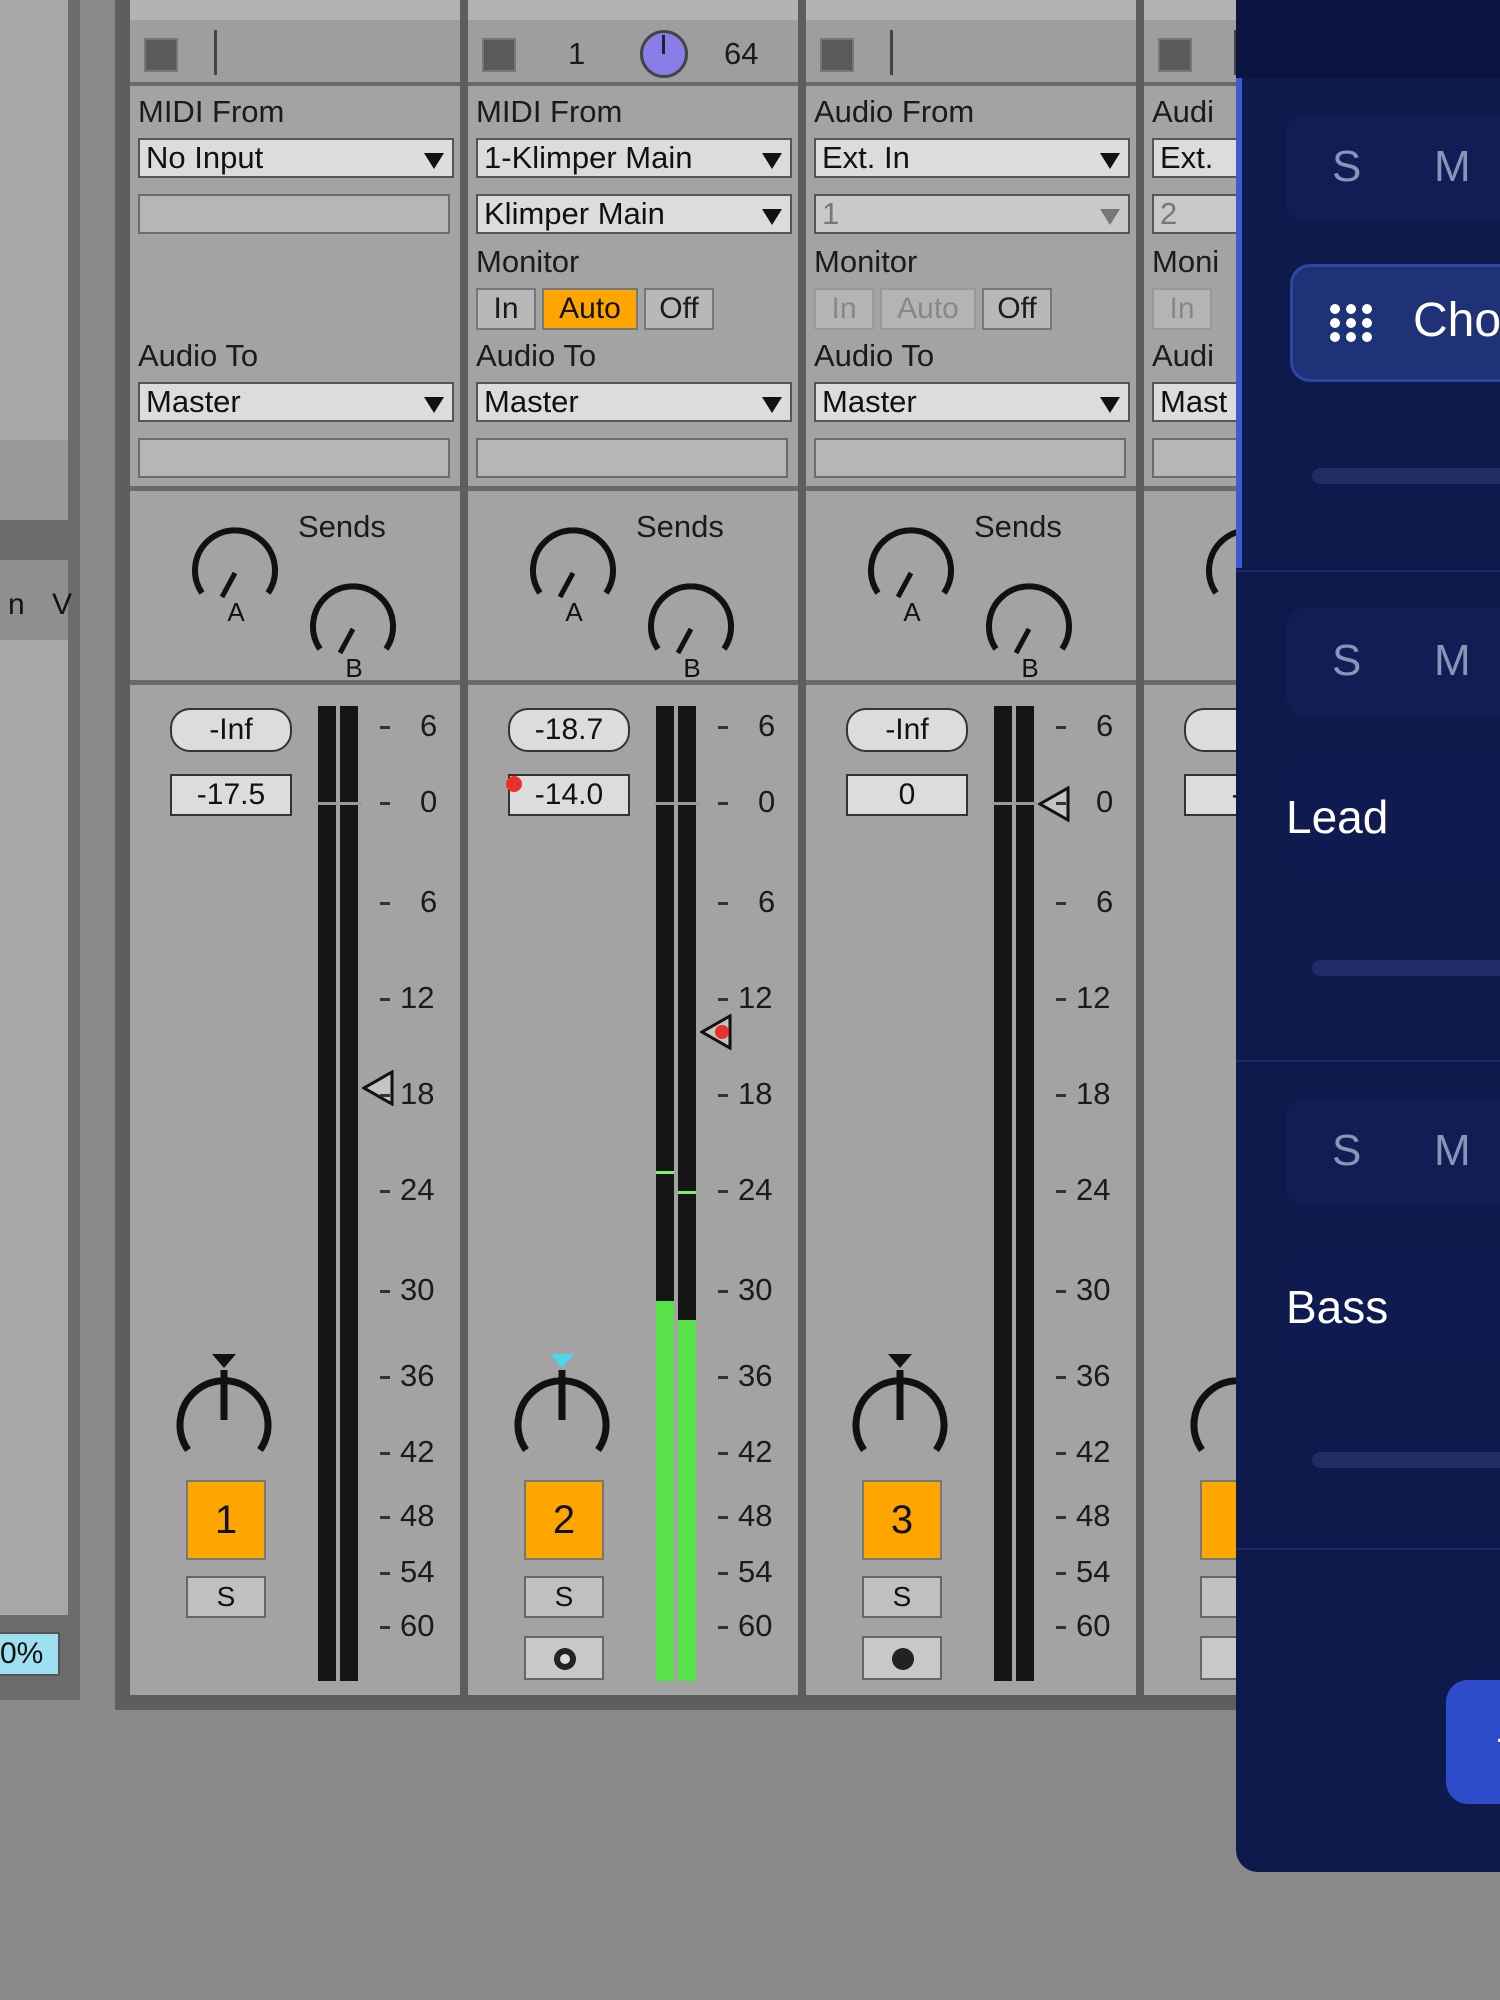 Image resolution: width=1500 pixels, height=2000 pixels. Describe the element at coordinates (295, 10) in the screenshot. I see `track-header-top` at that location.